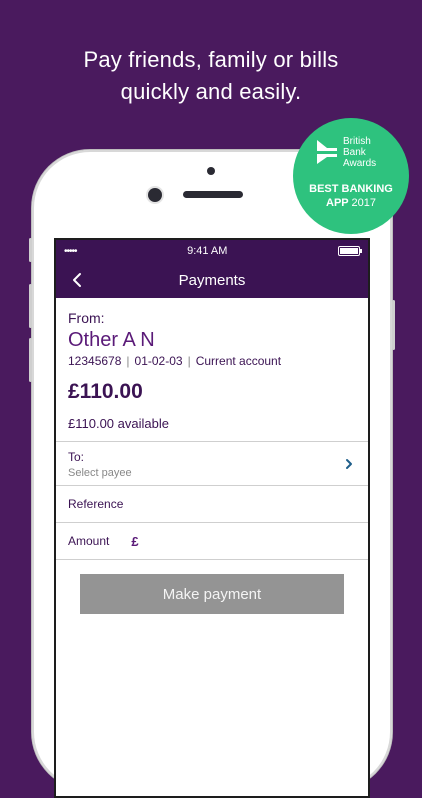 This screenshot has width=422, height=798. Describe the element at coordinates (207, 251) in the screenshot. I see `status-time: 9:41 AM` at that location.